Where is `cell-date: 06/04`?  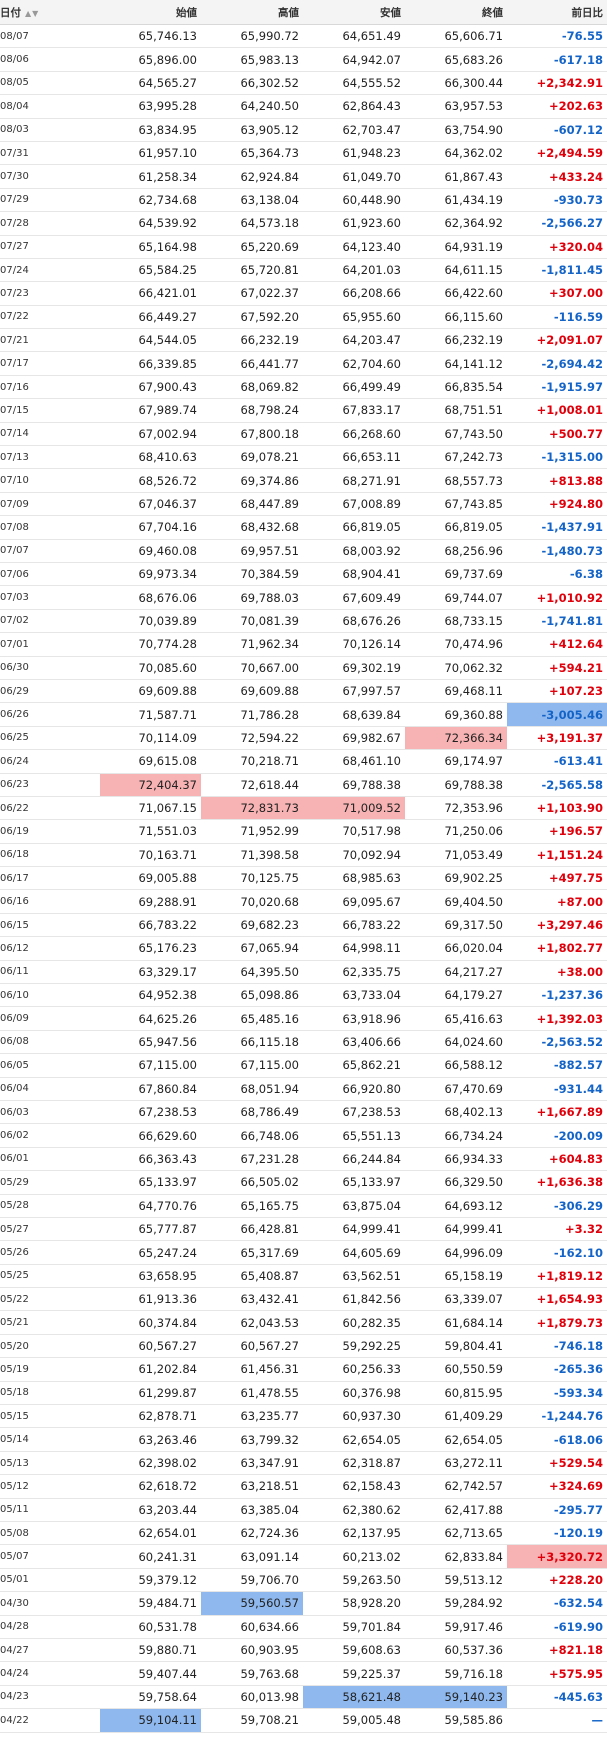 cell-date: 06/04 is located at coordinates (50, 1089).